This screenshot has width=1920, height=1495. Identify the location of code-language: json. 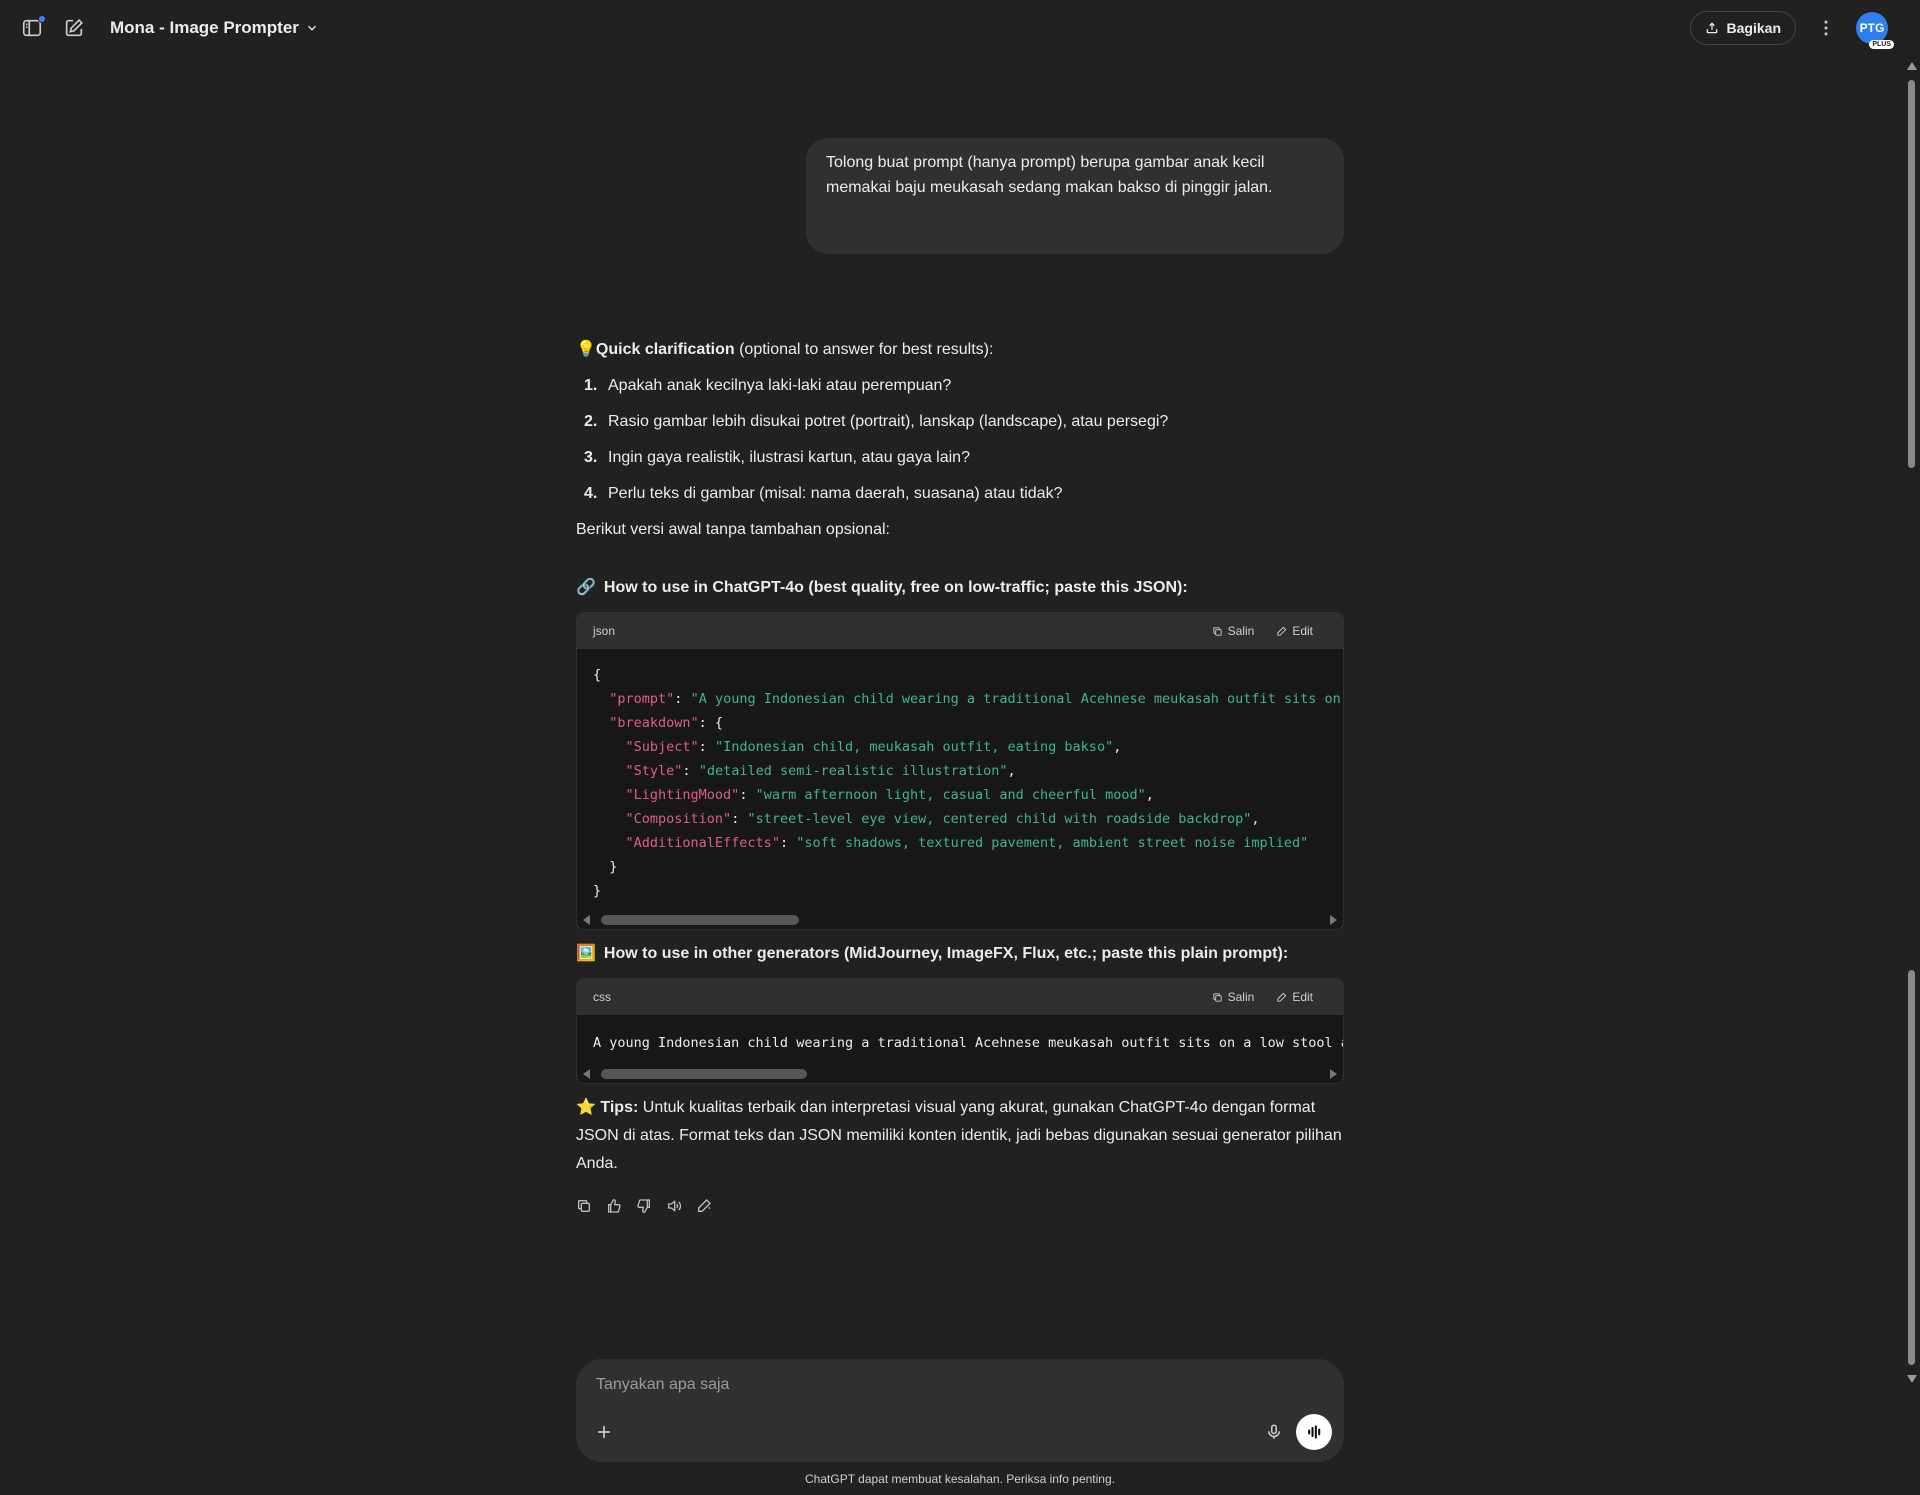
(604, 631).